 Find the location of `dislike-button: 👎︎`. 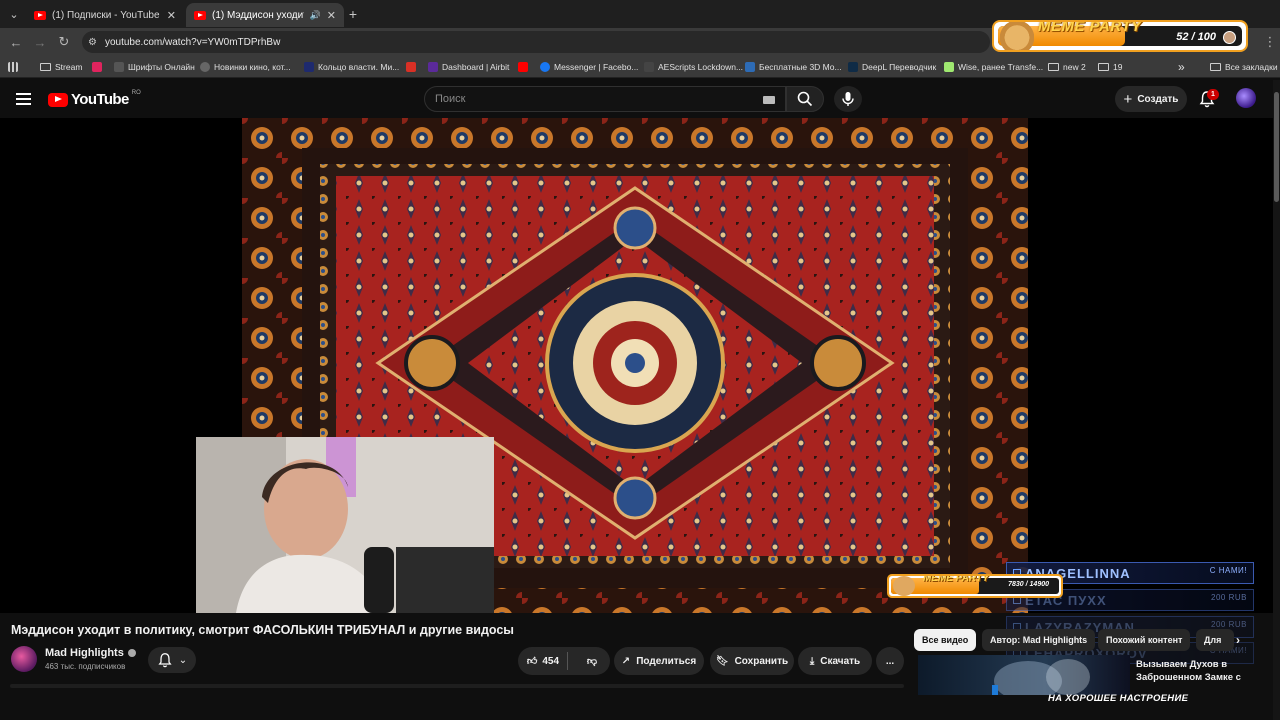

dislike-button: 👎︎ is located at coordinates (592, 661).